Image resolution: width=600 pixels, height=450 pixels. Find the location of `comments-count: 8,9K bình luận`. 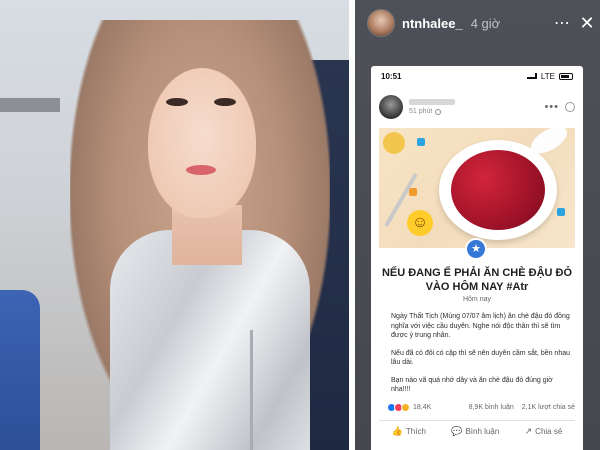

comments-count: 8,9K bình luận is located at coordinates (491, 407).